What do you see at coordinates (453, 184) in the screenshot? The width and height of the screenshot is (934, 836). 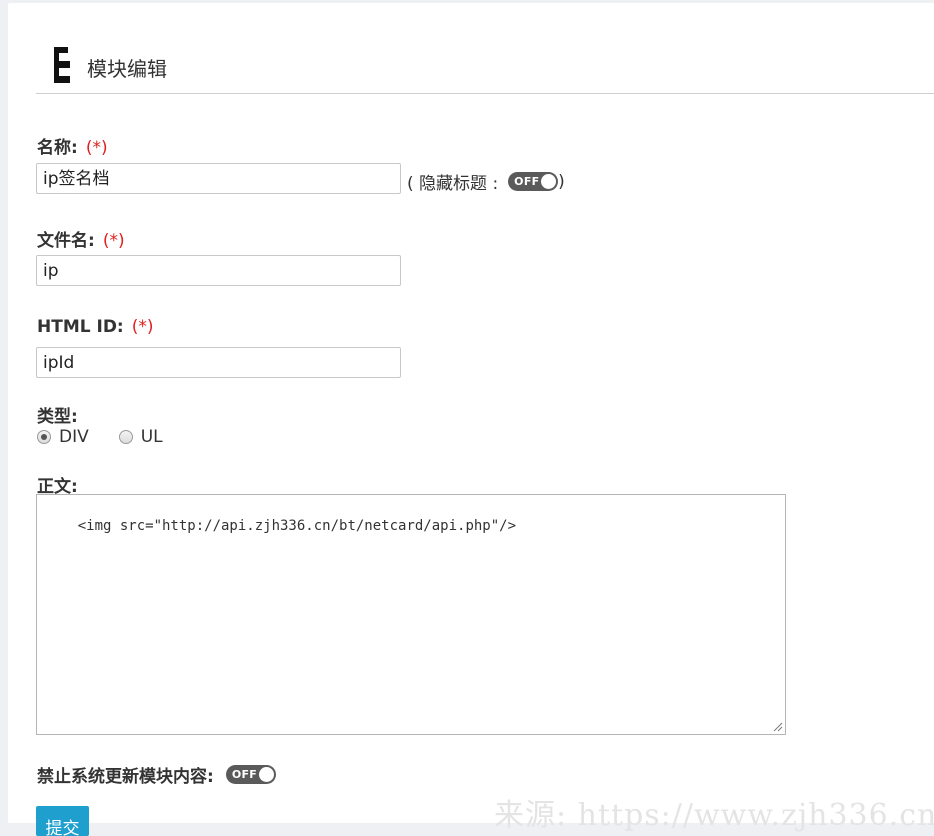 I see `hide-title-label: ( 隐藏标题 :` at bounding box center [453, 184].